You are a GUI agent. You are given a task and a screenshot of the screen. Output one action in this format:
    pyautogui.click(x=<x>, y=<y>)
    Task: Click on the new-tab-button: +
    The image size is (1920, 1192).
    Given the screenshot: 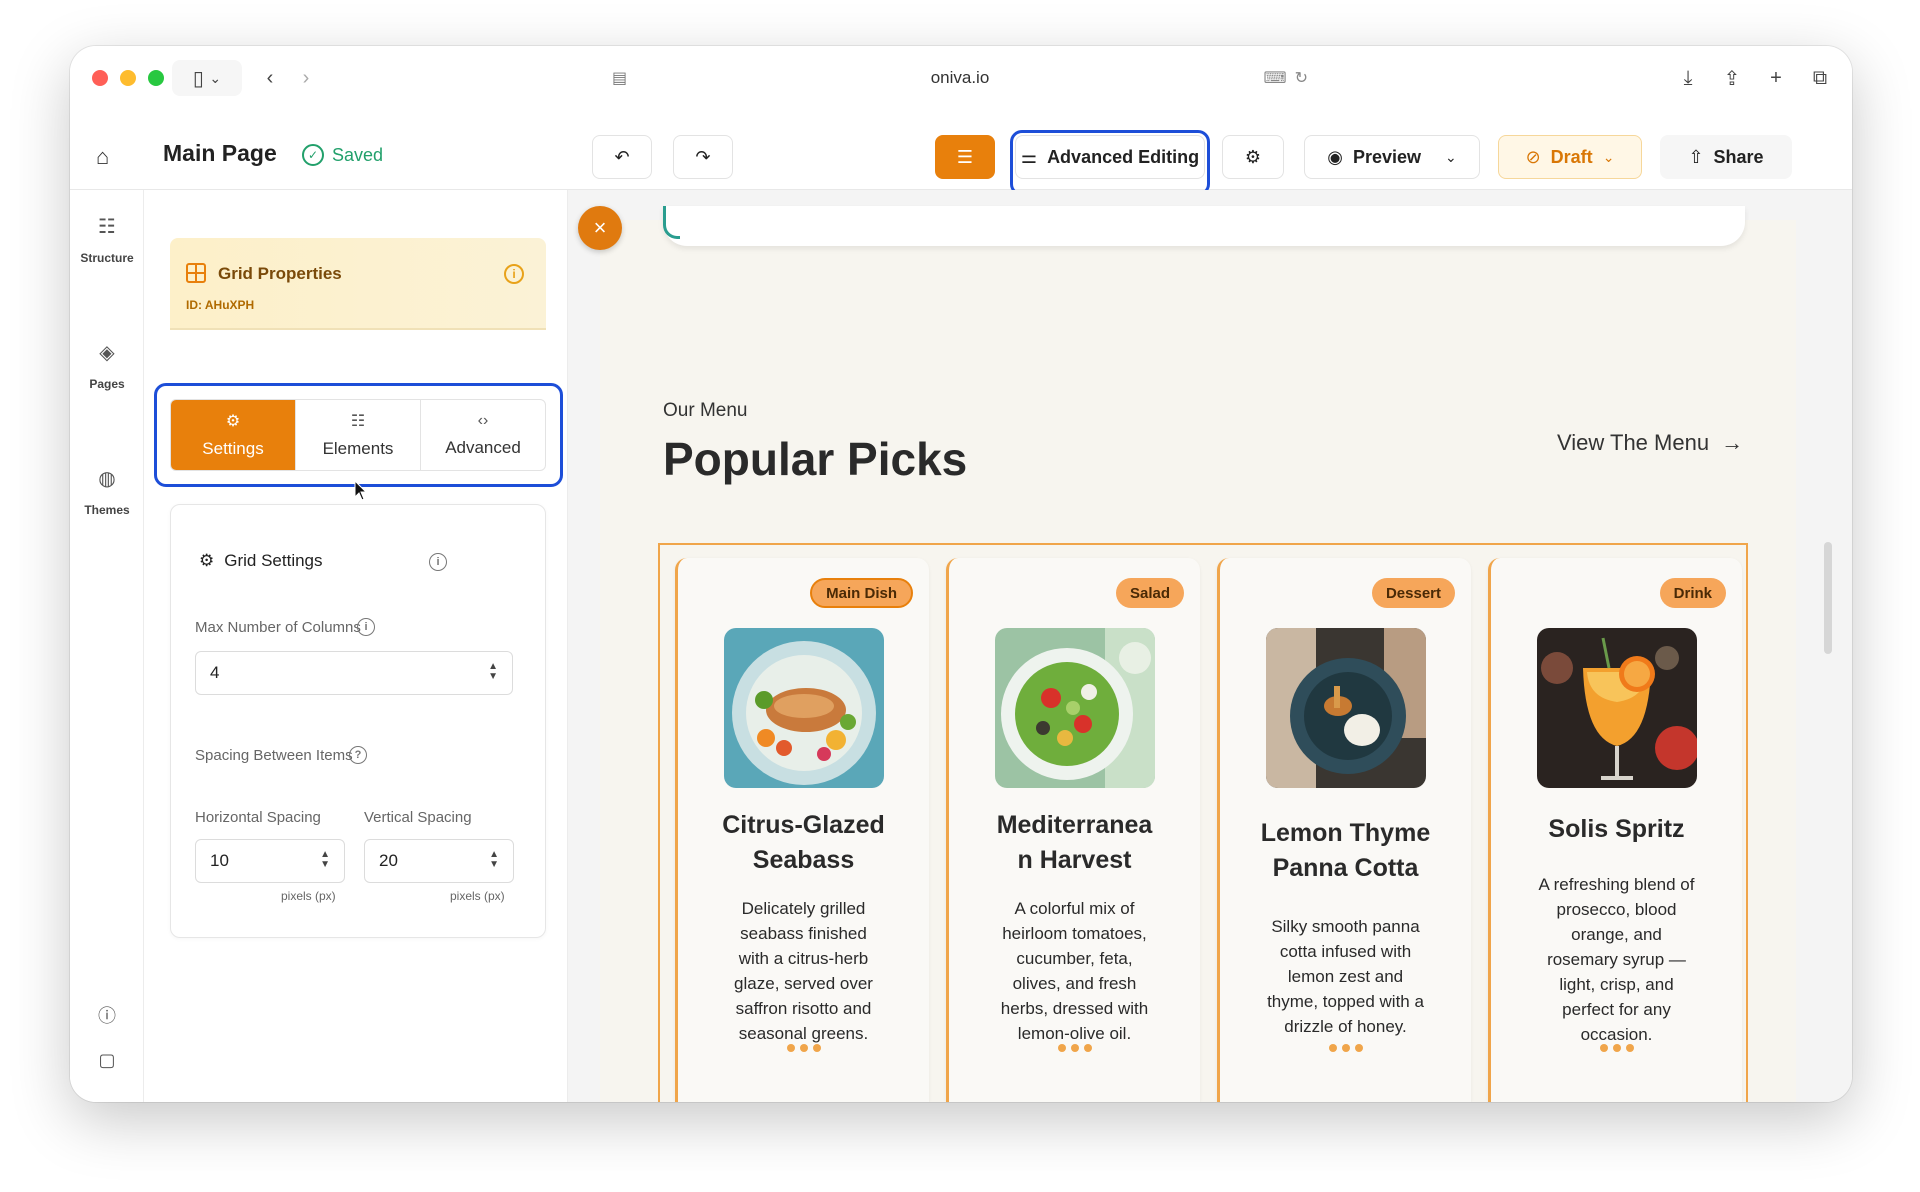 What is the action you would take?
    pyautogui.click(x=1776, y=78)
    